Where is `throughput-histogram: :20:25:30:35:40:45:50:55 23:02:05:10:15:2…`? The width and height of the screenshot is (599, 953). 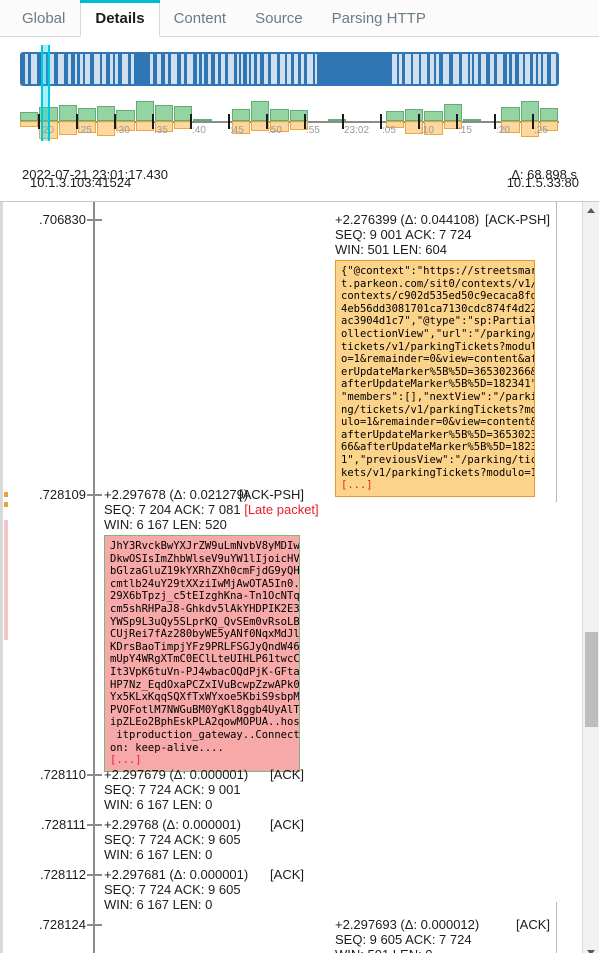
throughput-histogram: :20:25:30:35:40:45:50:55 23:02:05:10:15:2… is located at coordinates (289, 121).